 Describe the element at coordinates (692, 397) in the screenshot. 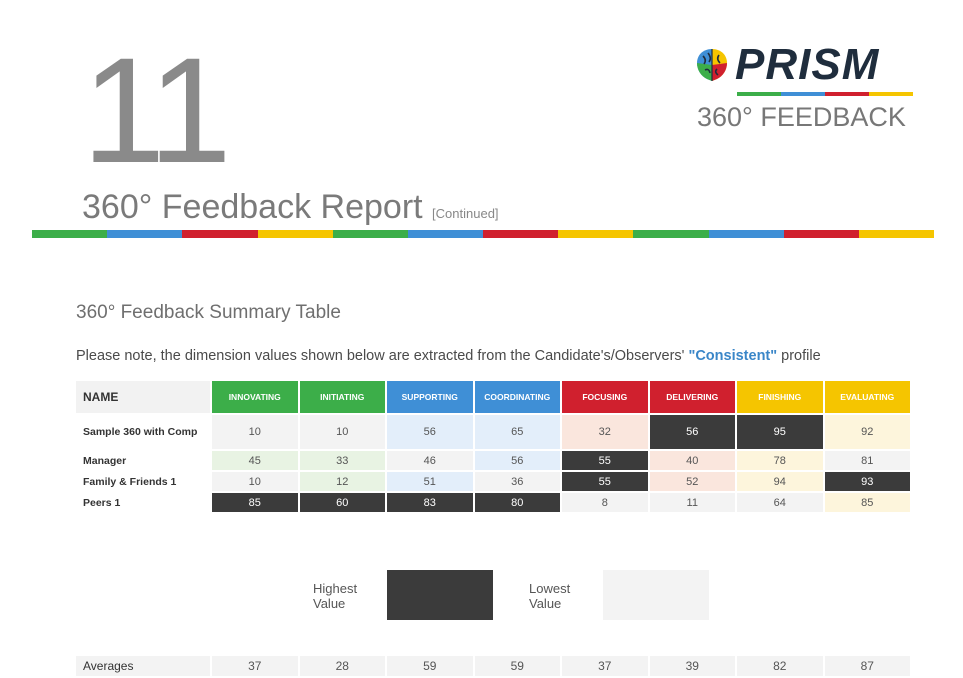

I see `column-header: DELIVERING` at that location.